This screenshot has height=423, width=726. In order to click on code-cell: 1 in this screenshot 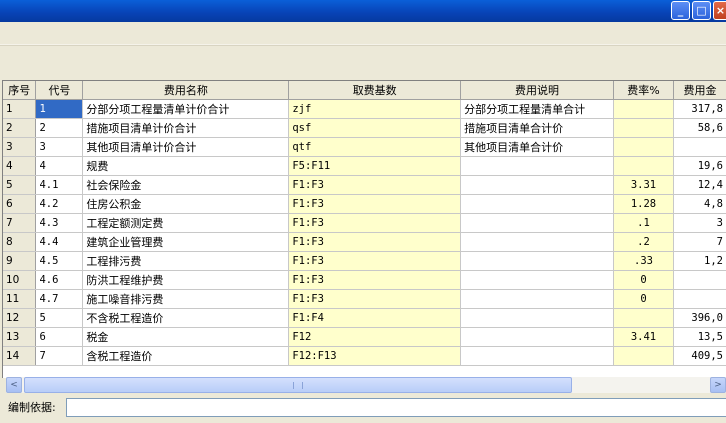, I will do `click(59, 109)`.